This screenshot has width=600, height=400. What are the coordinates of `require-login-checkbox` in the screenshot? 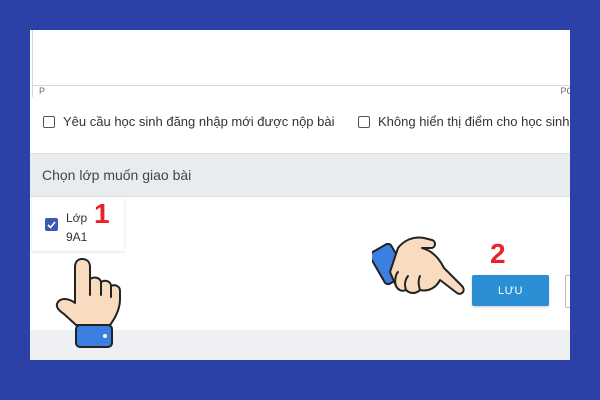 It's located at (49, 121).